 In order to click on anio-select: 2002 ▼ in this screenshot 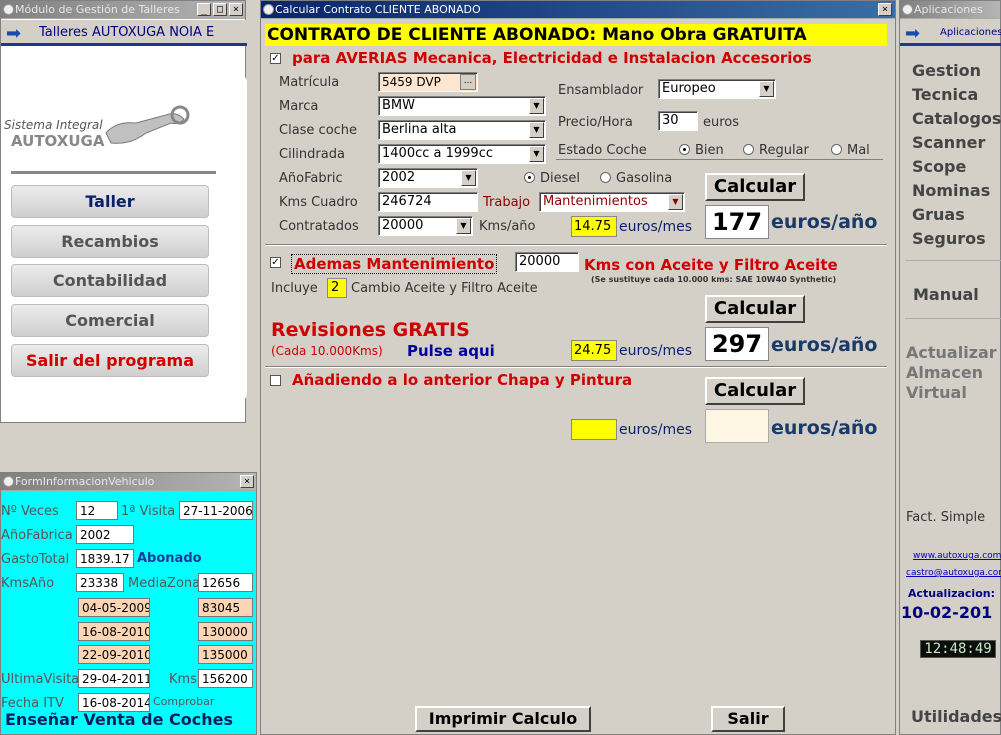, I will do `click(428, 178)`.